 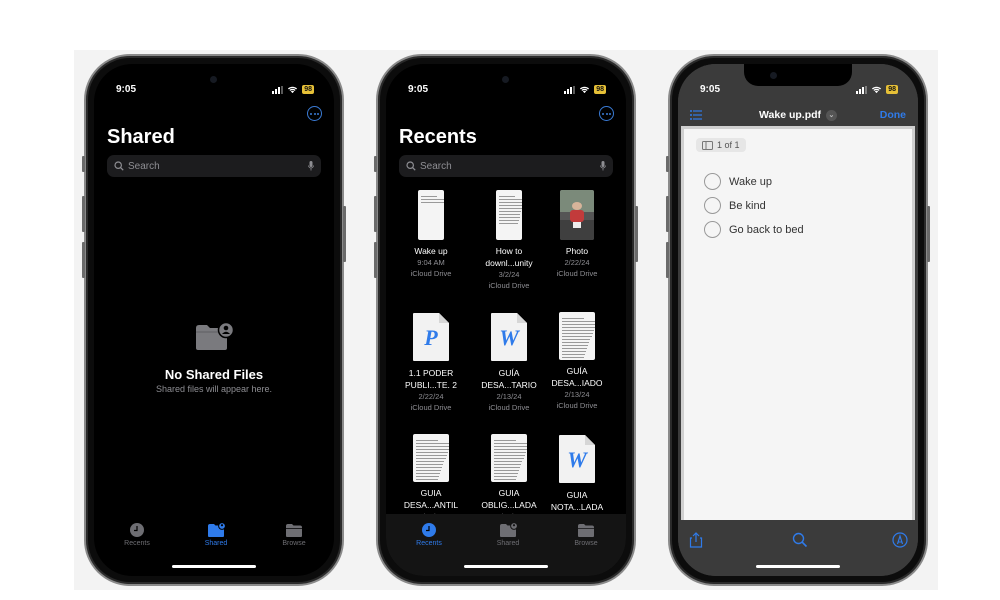 I want to click on status-bar: 9:05 98, so click(x=798, y=90).